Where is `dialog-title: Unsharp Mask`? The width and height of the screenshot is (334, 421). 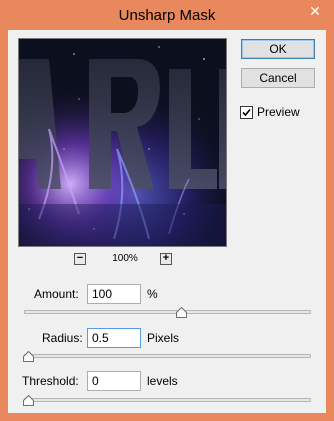 dialog-title: Unsharp Mask is located at coordinates (167, 15).